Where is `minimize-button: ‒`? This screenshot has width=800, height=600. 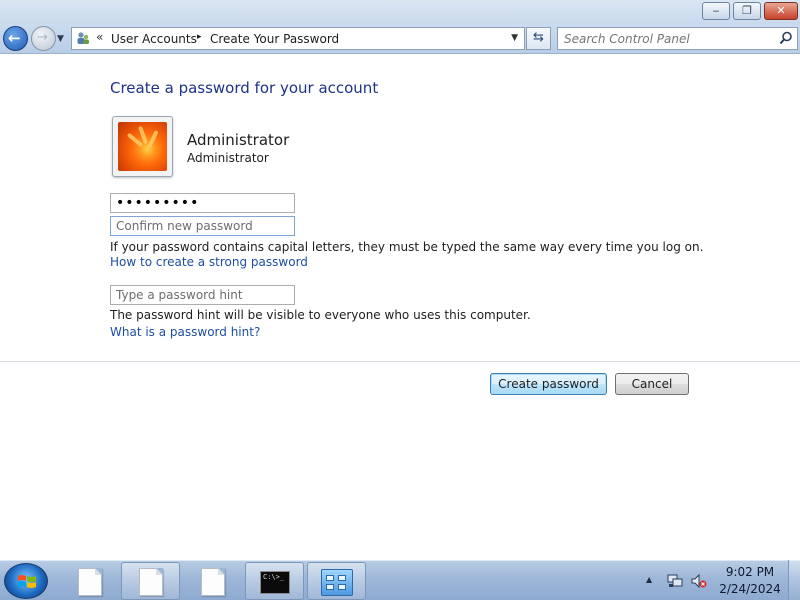 minimize-button: ‒ is located at coordinates (716, 11).